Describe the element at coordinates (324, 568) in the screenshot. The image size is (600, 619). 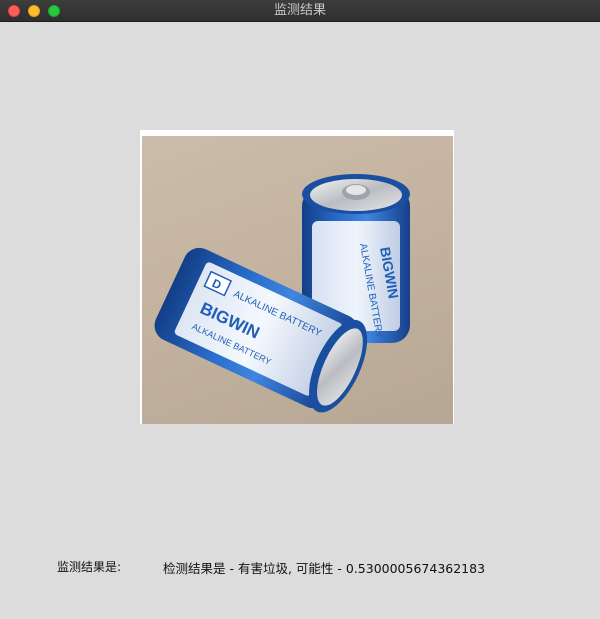
I see `result-text: 检测结果是 - 有害垃圾, 可能性 - 0.5300005674362183` at that location.